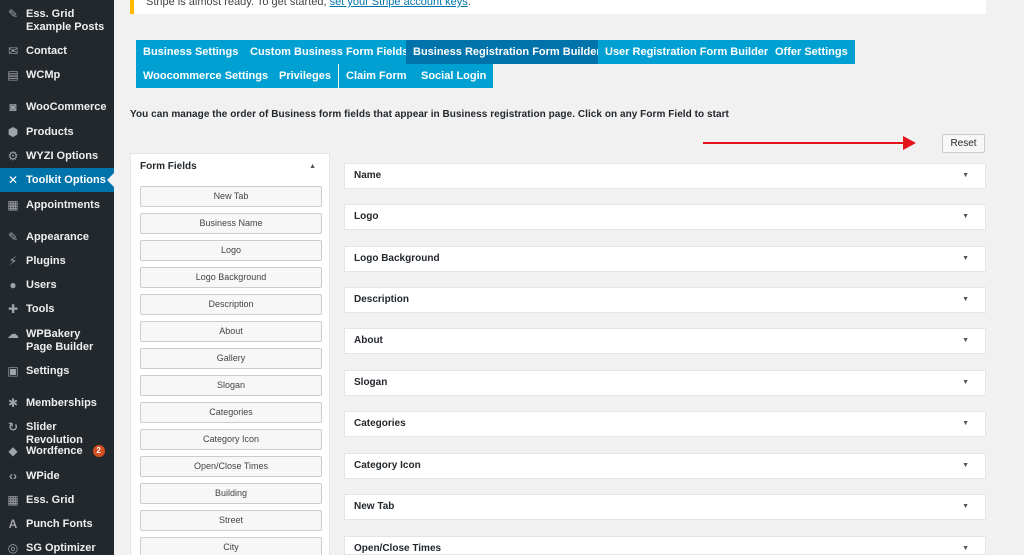 The height and width of the screenshot is (555, 1024). Describe the element at coordinates (231, 520) in the screenshot. I see `form-field-button-street: Street` at that location.